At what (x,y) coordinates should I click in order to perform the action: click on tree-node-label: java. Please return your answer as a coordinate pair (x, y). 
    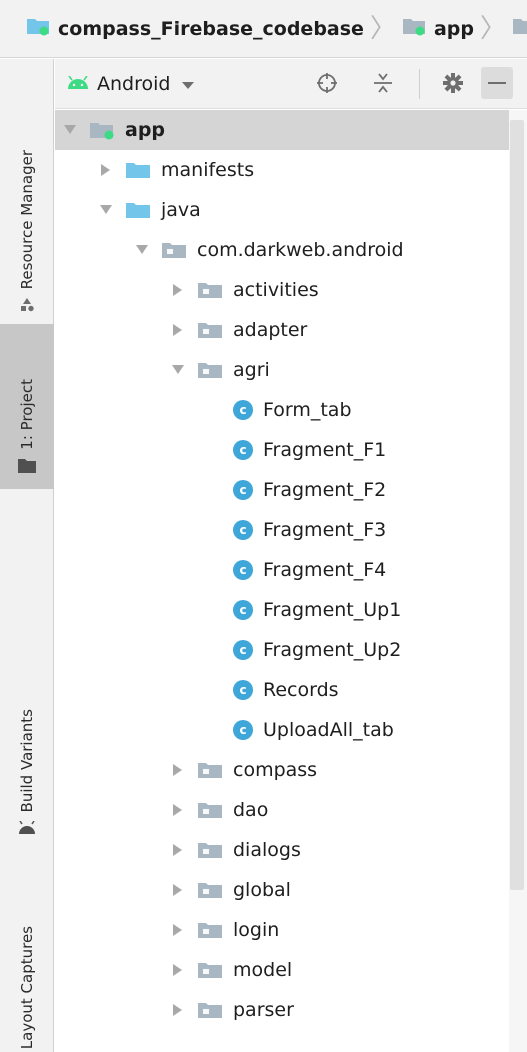
    Looking at the image, I should click on (181, 210).